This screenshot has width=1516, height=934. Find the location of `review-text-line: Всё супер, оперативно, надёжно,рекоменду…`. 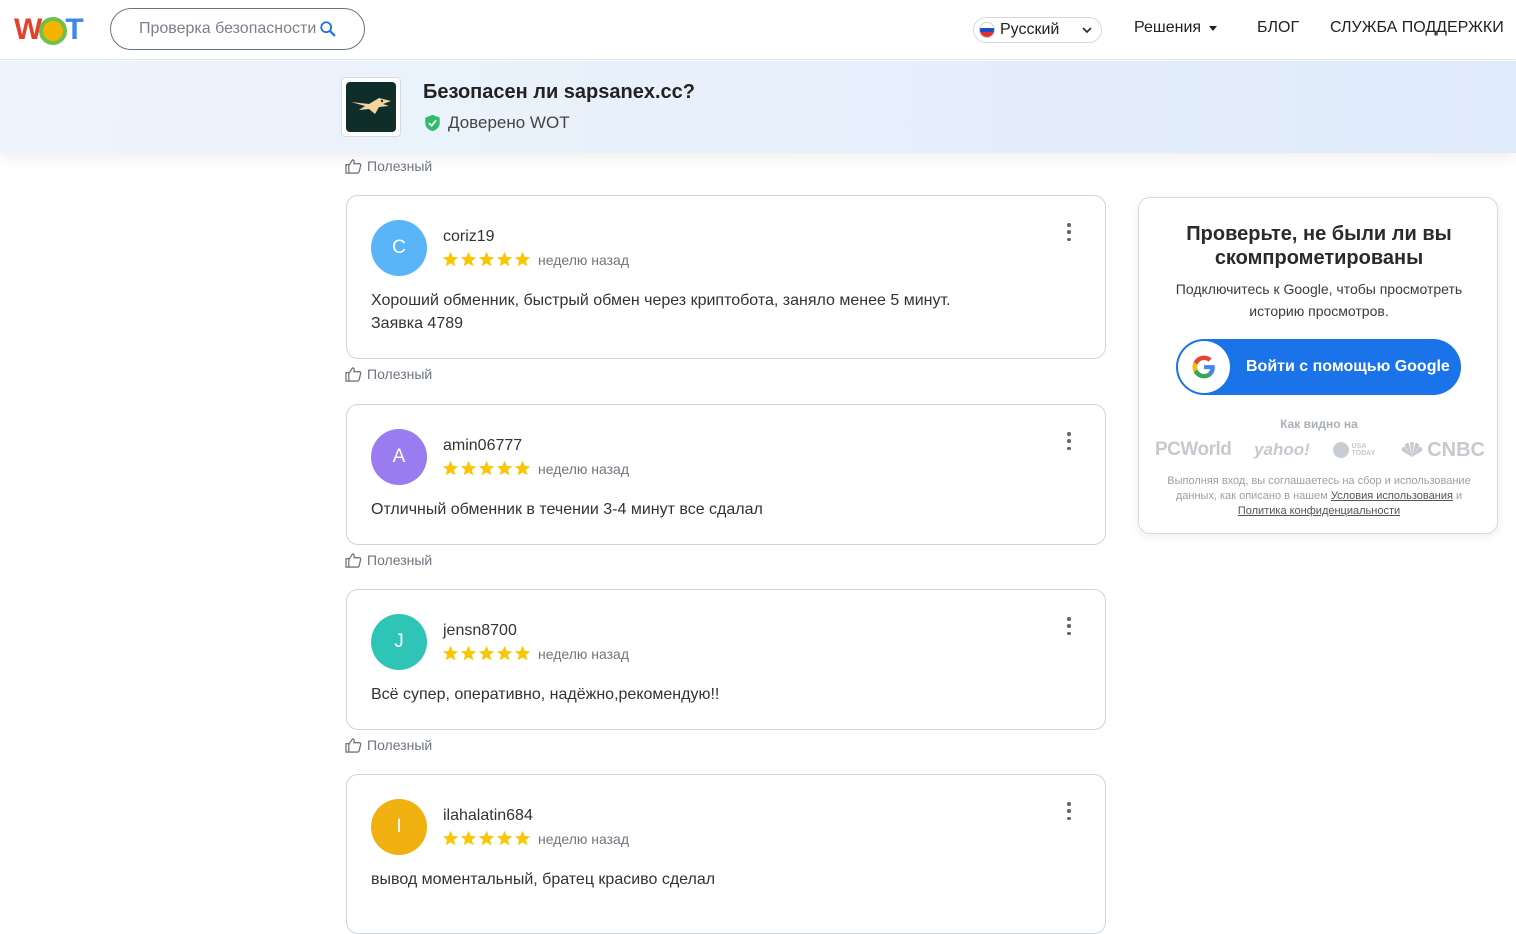

review-text-line: Всё супер, оперативно, надёжно,рекоменду… is located at coordinates (545, 694).